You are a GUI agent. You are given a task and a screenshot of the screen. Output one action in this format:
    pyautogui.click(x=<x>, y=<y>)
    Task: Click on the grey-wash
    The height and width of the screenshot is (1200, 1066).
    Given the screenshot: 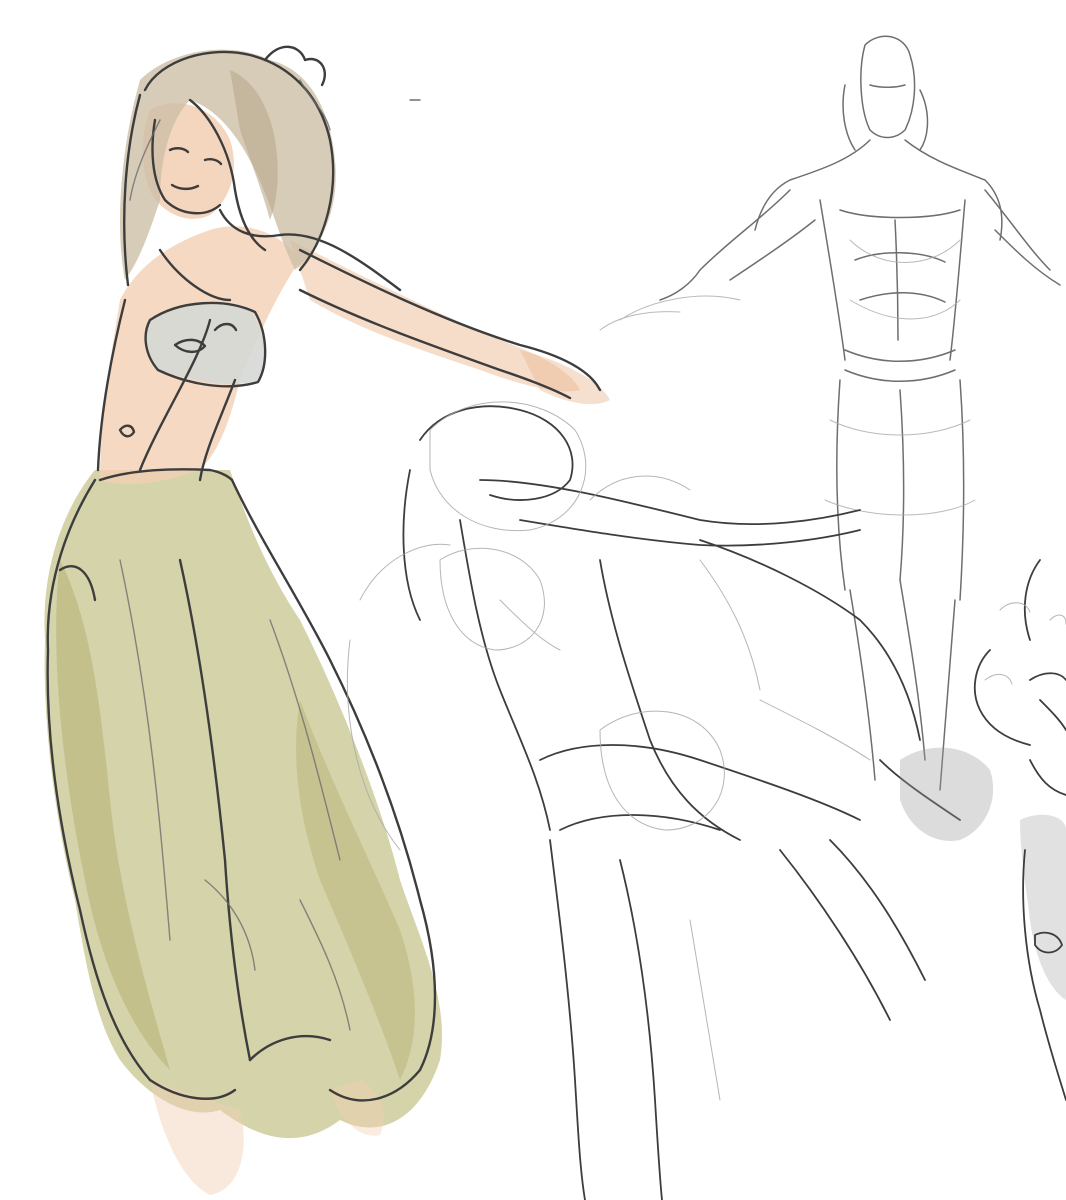 What is the action you would take?
    pyautogui.click(x=947, y=794)
    